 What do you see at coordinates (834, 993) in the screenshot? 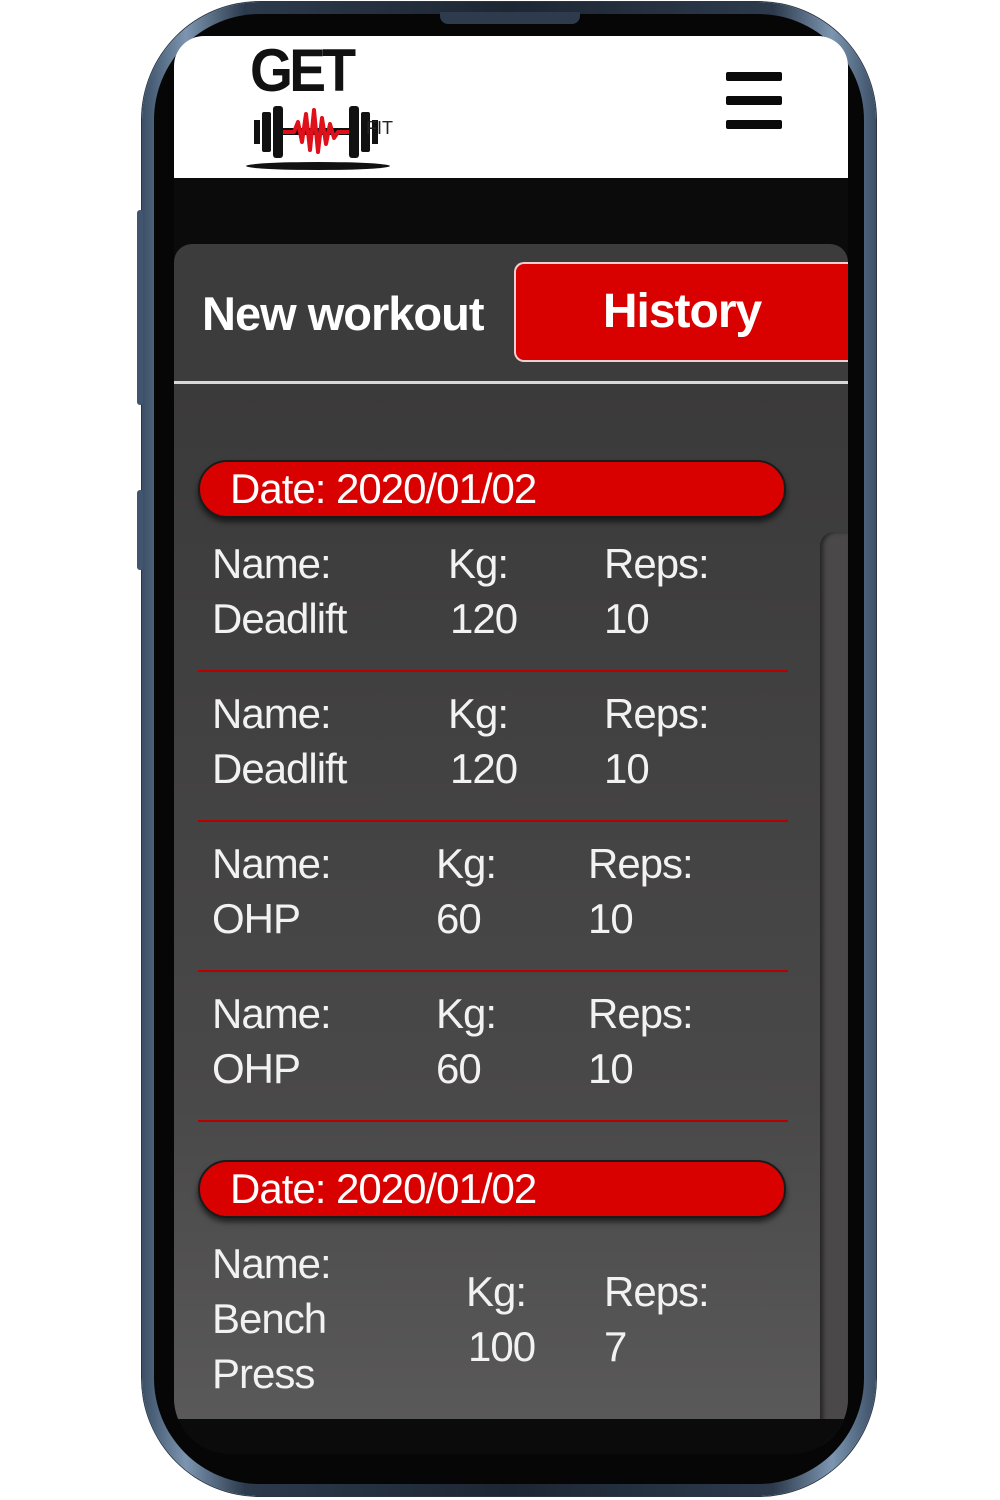
I see `scrollbar` at bounding box center [834, 993].